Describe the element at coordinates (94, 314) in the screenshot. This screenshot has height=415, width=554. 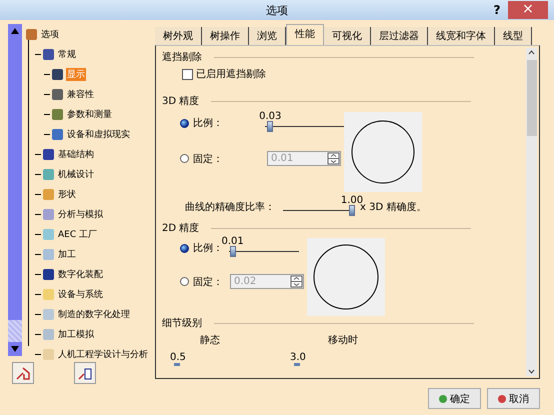
I see `tree-item: 制造的数字化处理` at that location.